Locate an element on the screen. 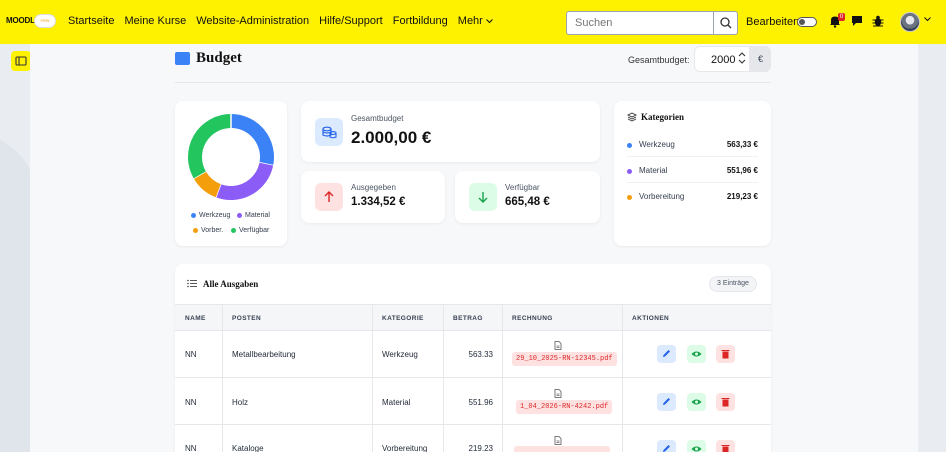 The width and height of the screenshot is (946, 452). nav-link-startseite: Startseite is located at coordinates (91, 21).